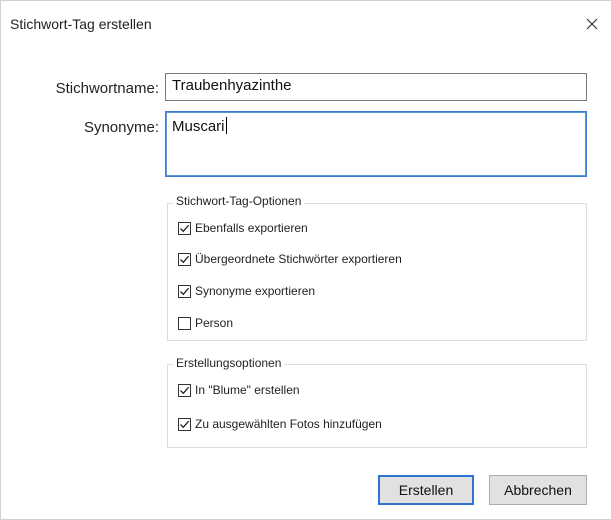 The height and width of the screenshot is (520, 612). I want to click on keyword-name-value: Traubenhyazinthe, so click(232, 85).